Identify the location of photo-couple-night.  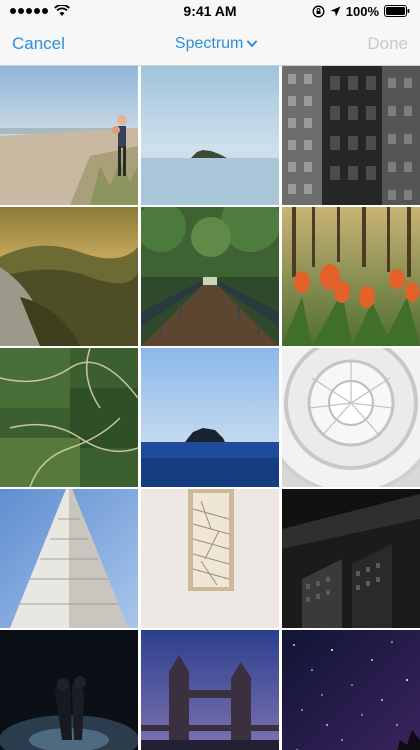
(69, 690).